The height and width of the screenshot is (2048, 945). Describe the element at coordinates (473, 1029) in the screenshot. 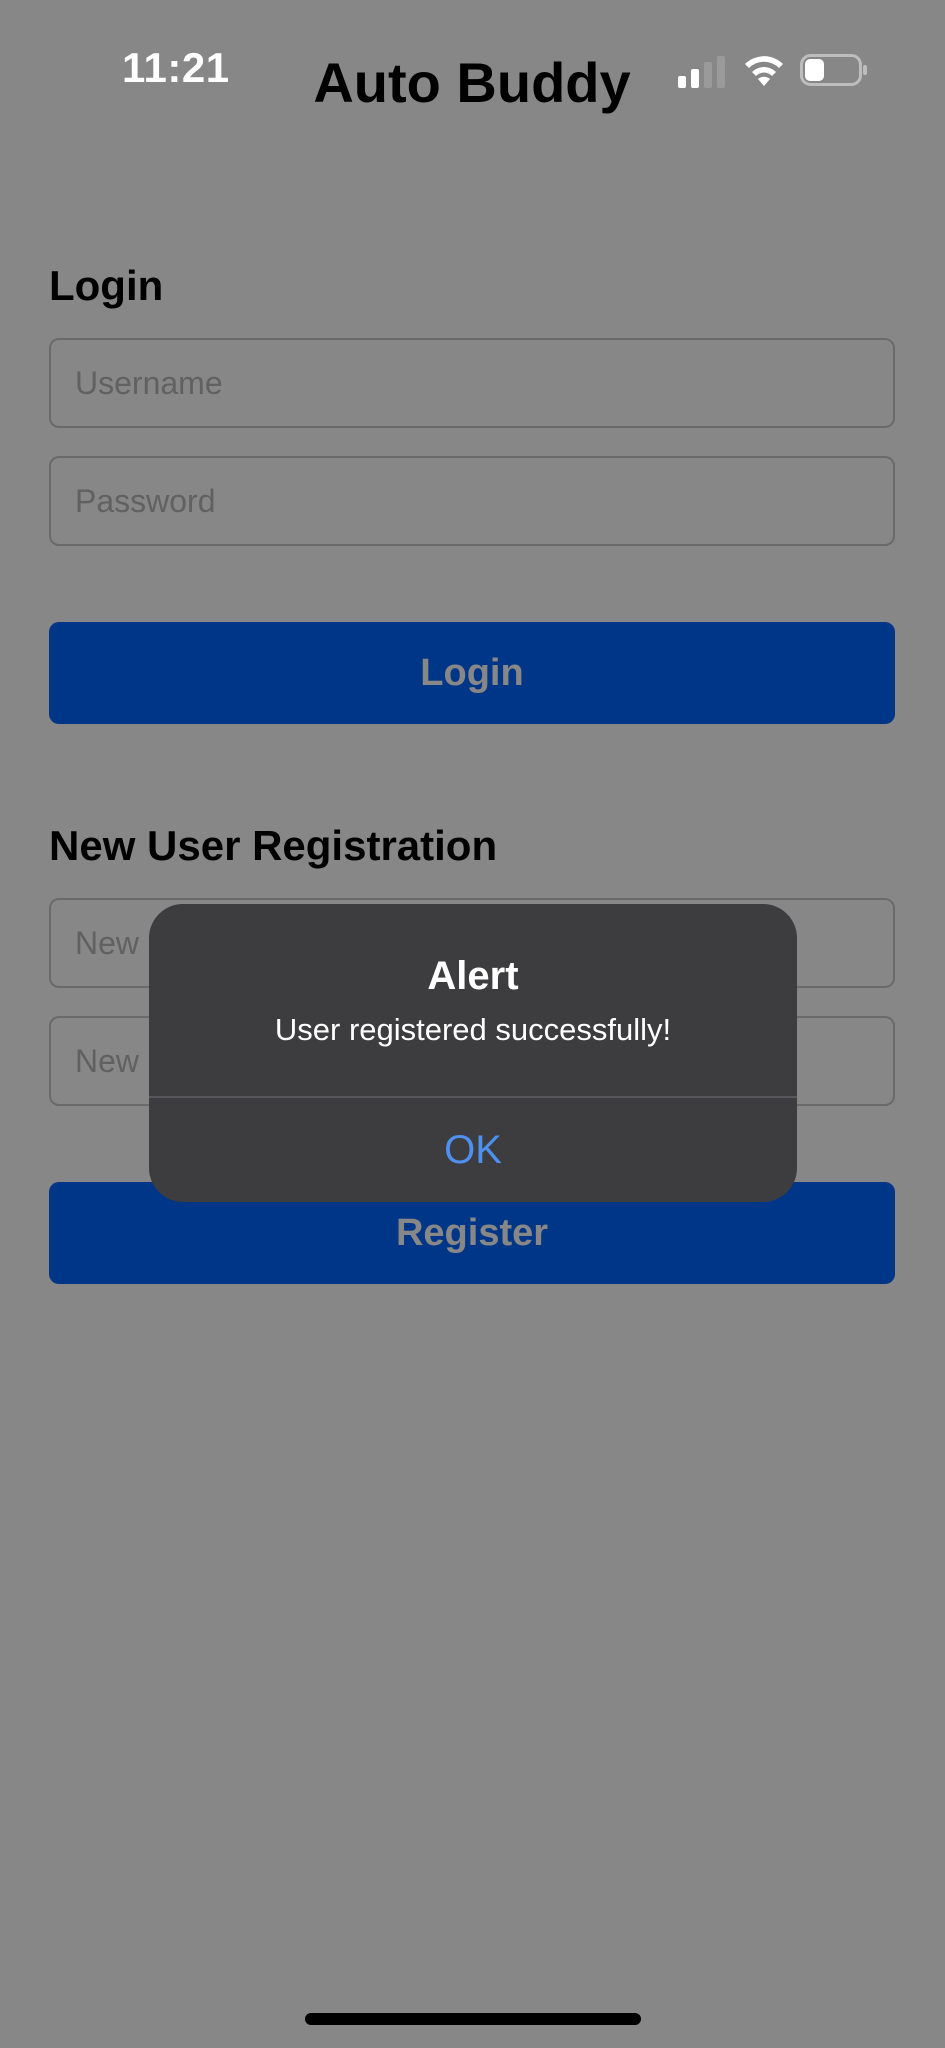

I see `alert-message: User registered successfully!` at that location.